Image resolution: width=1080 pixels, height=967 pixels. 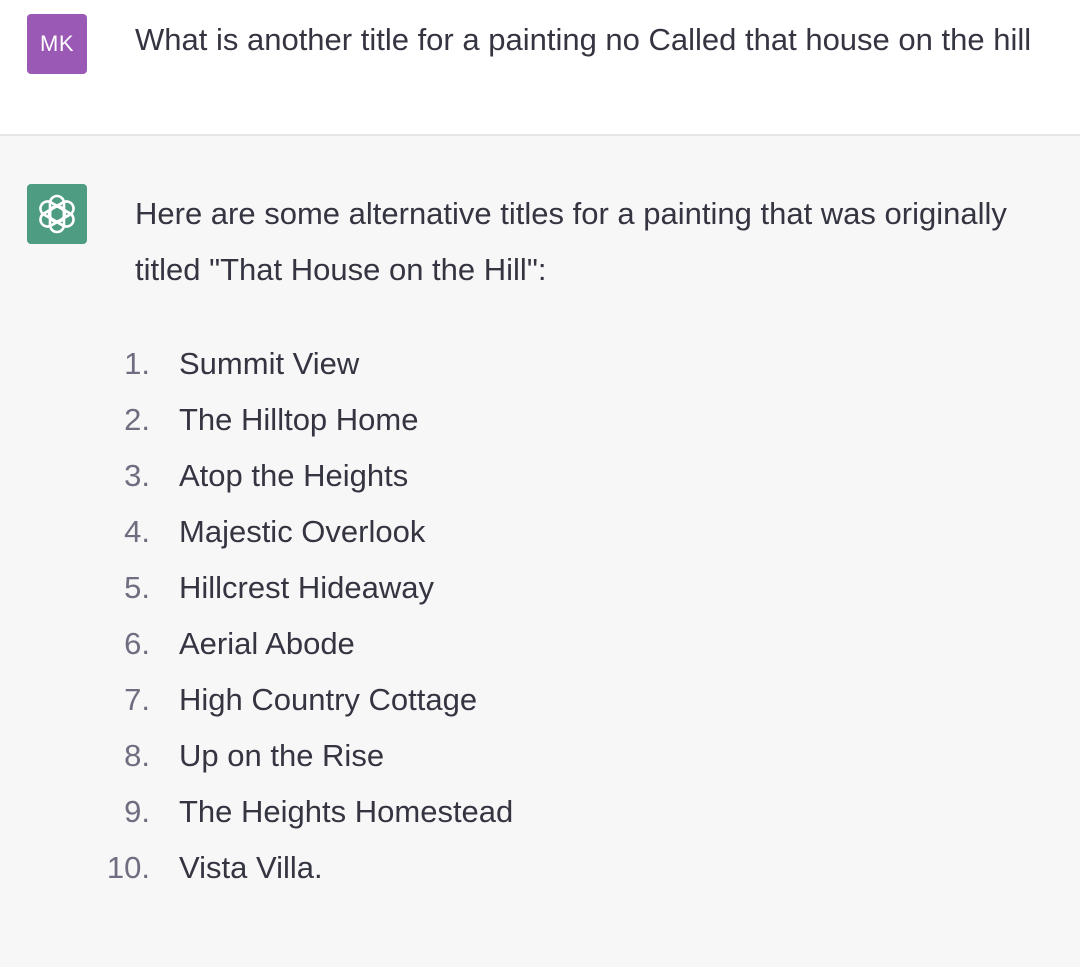 What do you see at coordinates (251, 867) in the screenshot?
I see `list-item-text: Vista Villa.` at bounding box center [251, 867].